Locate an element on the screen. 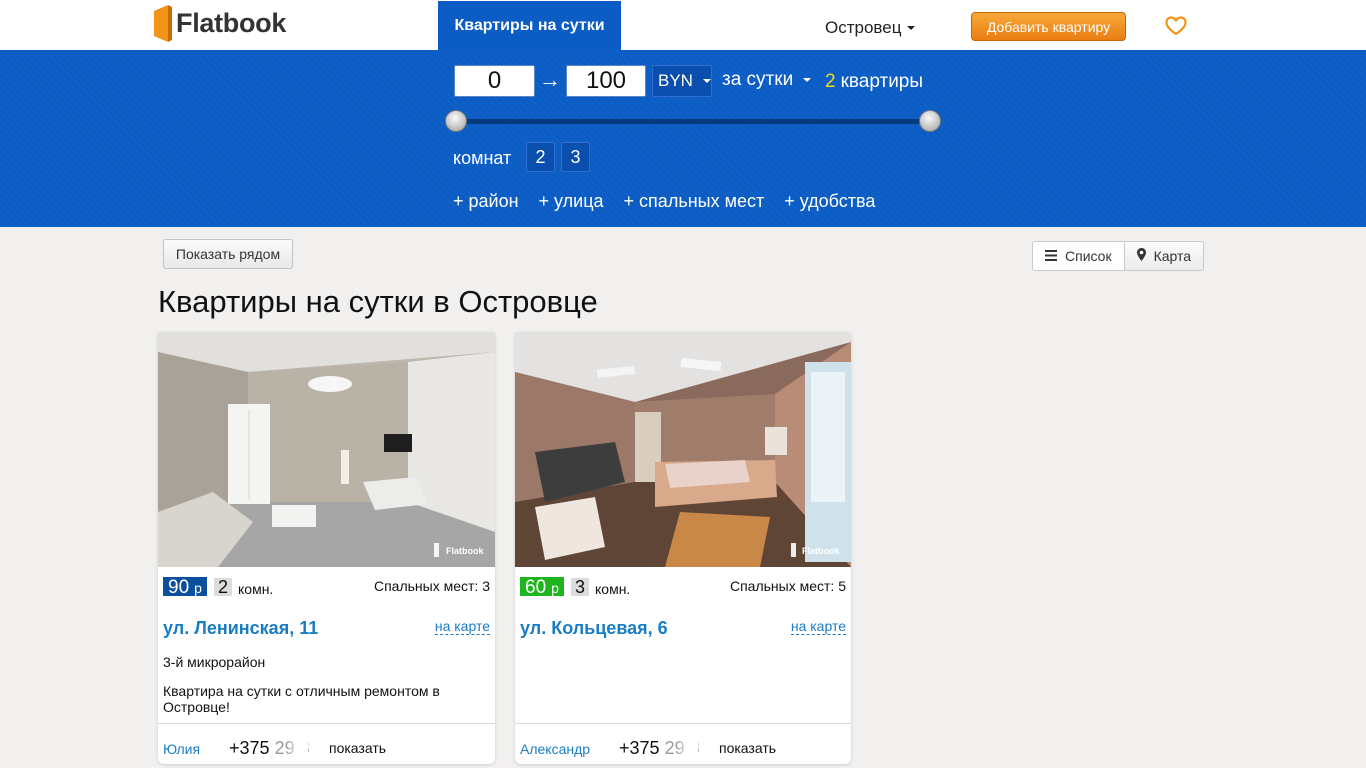  price-from-input: 0 is located at coordinates (494, 81).